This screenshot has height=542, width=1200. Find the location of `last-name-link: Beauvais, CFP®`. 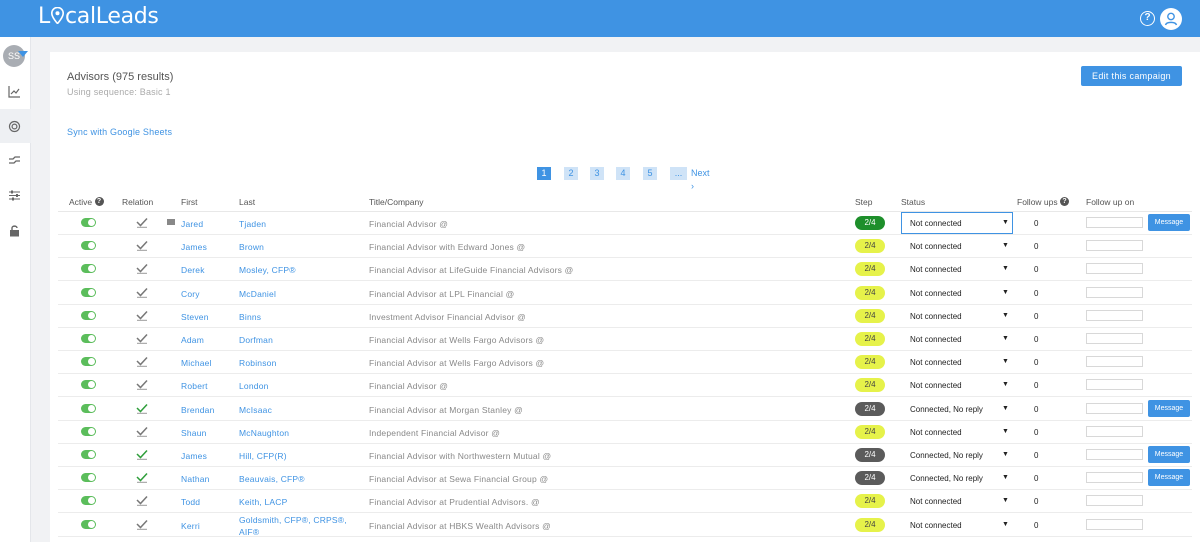

last-name-link: Beauvais, CFP® is located at coordinates (272, 479).